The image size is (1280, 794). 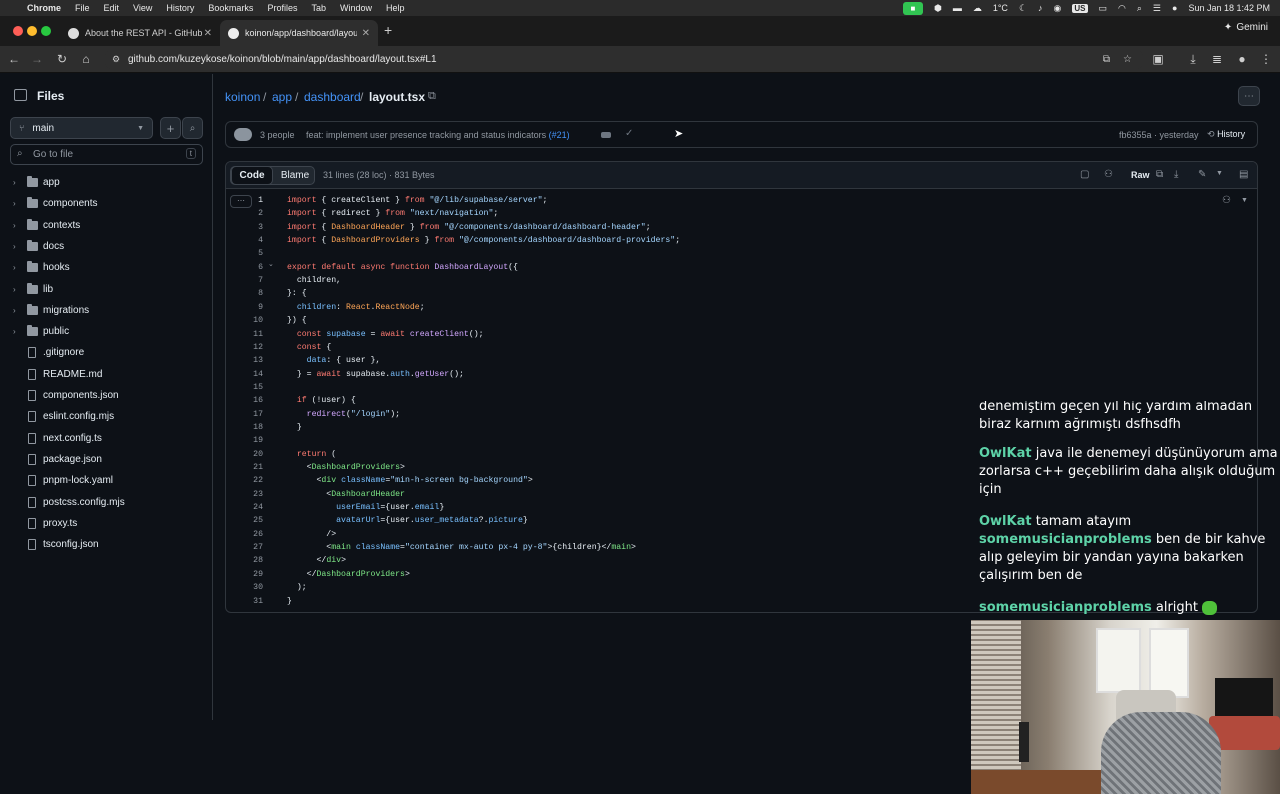 I want to click on copy-raw-icon: ⧉, so click(x=1159, y=174).